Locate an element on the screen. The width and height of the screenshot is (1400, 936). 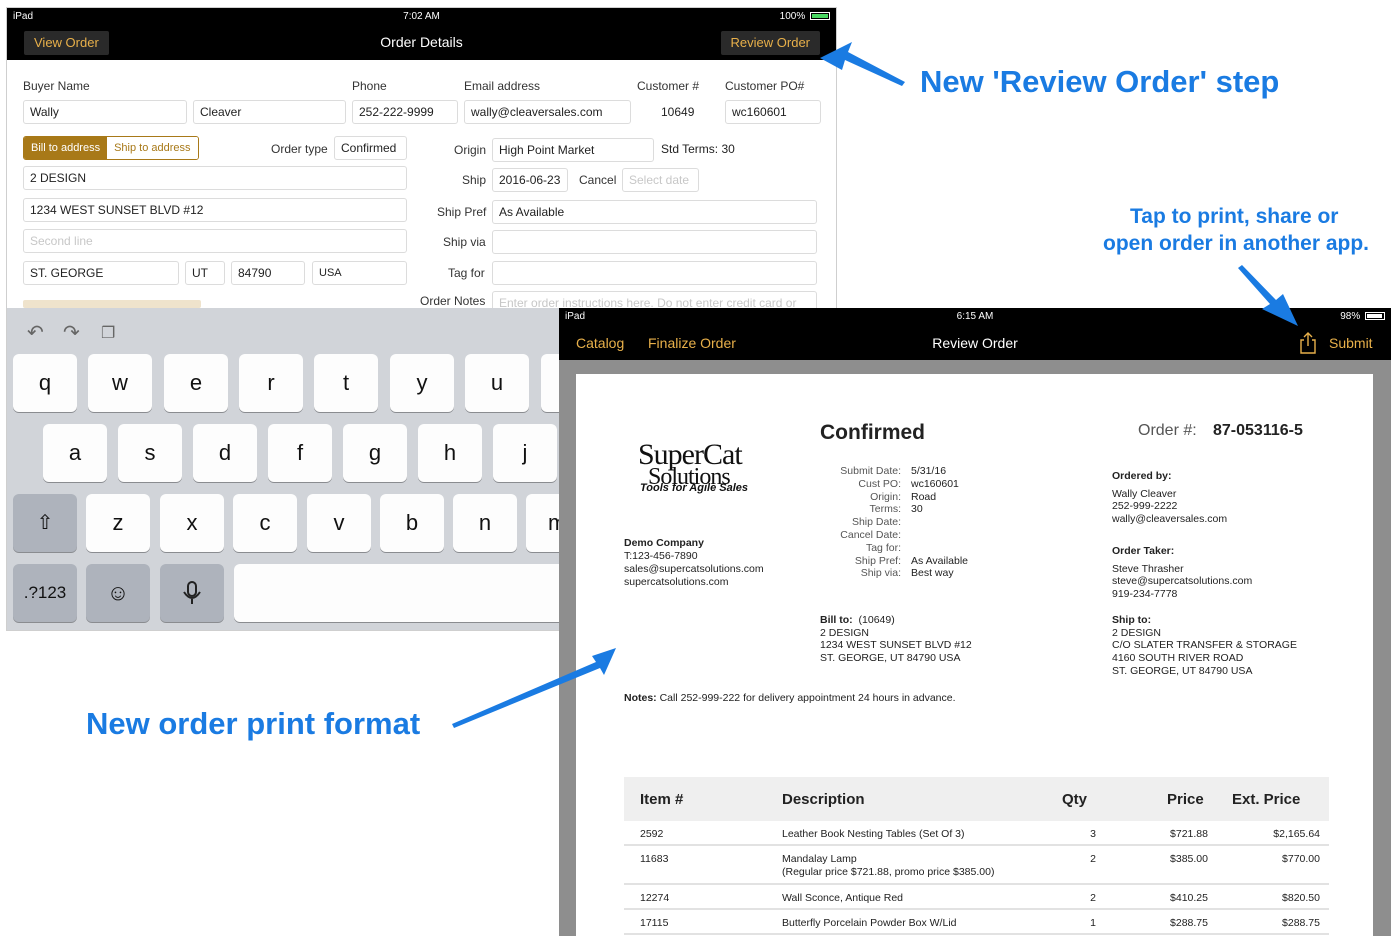
annotation-tap-print-1: Tap to print, share or is located at coordinates (1234, 216).